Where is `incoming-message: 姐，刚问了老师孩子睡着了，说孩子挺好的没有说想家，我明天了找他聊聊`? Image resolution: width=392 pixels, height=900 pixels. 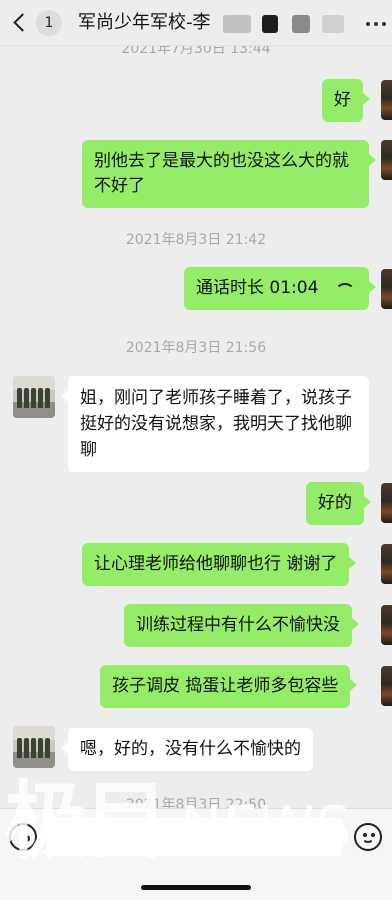 incoming-message: 姐，刚问了老师孩子睡着了，说孩子挺好的没有说想家，我明天了找他聊聊 is located at coordinates (215, 424).